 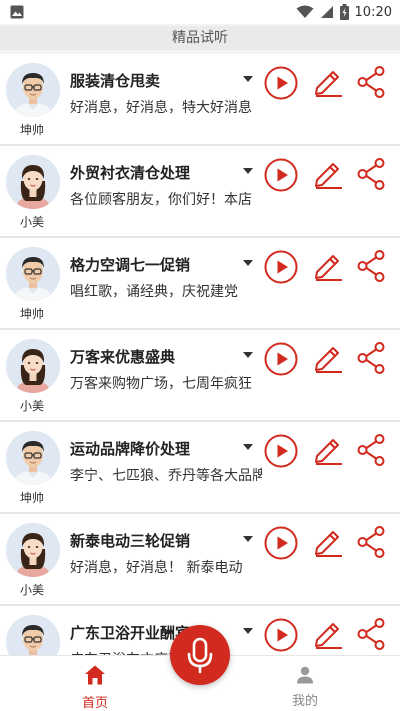 What do you see at coordinates (94, 703) in the screenshot?
I see `nav-home-label: 首页` at bounding box center [94, 703].